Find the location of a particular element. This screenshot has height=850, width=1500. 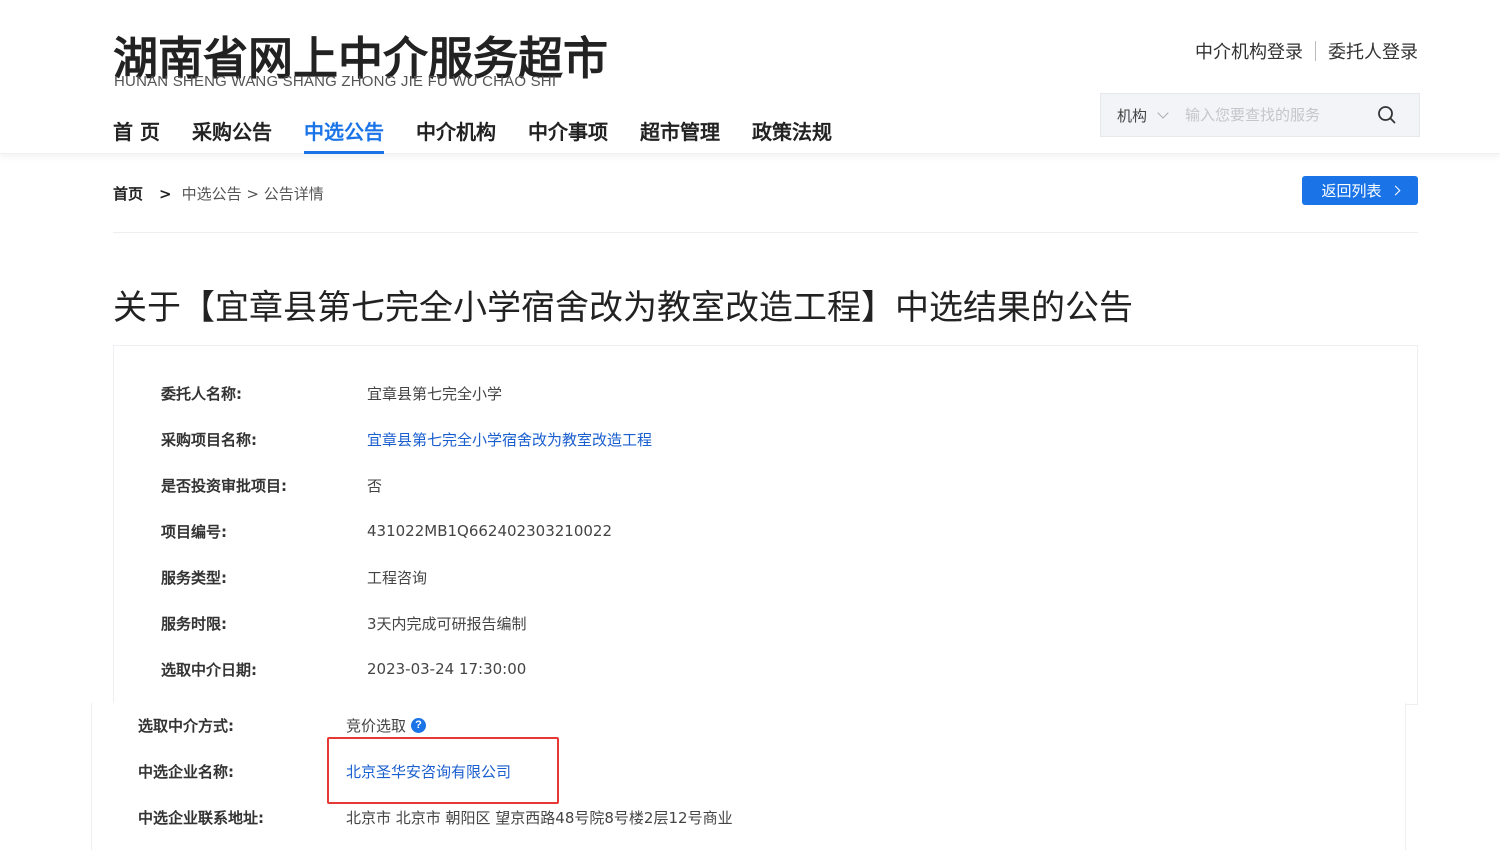

detail-row-service-period: 服务时限: 3天内完成可研报告编制 is located at coordinates (344, 623).